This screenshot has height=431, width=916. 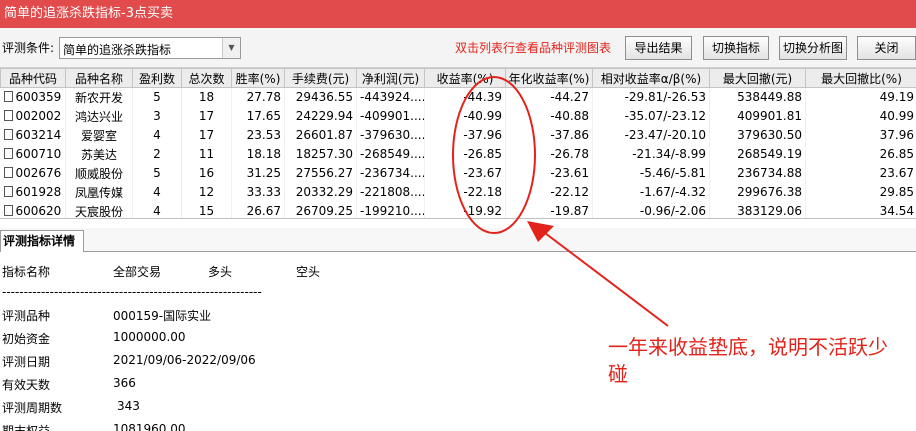 What do you see at coordinates (465, 116) in the screenshot?
I see `table-cell: -40.99` at bounding box center [465, 116].